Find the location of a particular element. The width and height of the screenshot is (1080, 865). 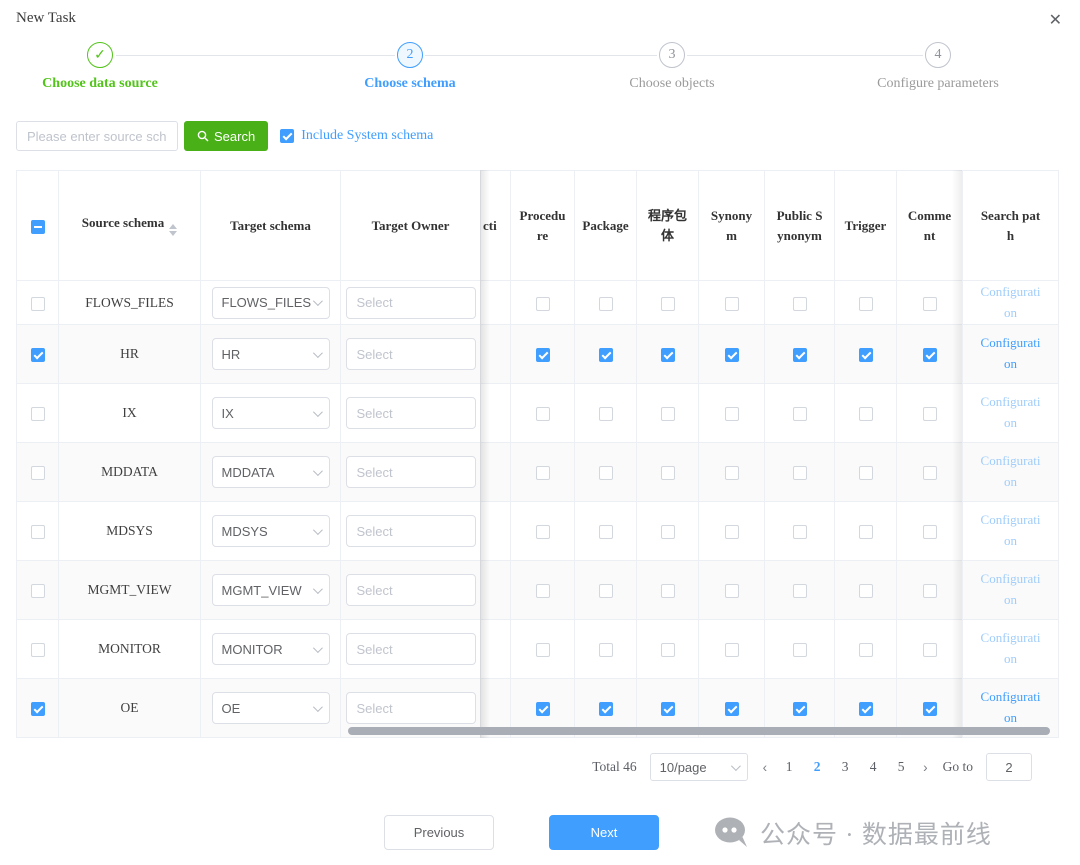

target-schema-select: IX is located at coordinates (270, 413).